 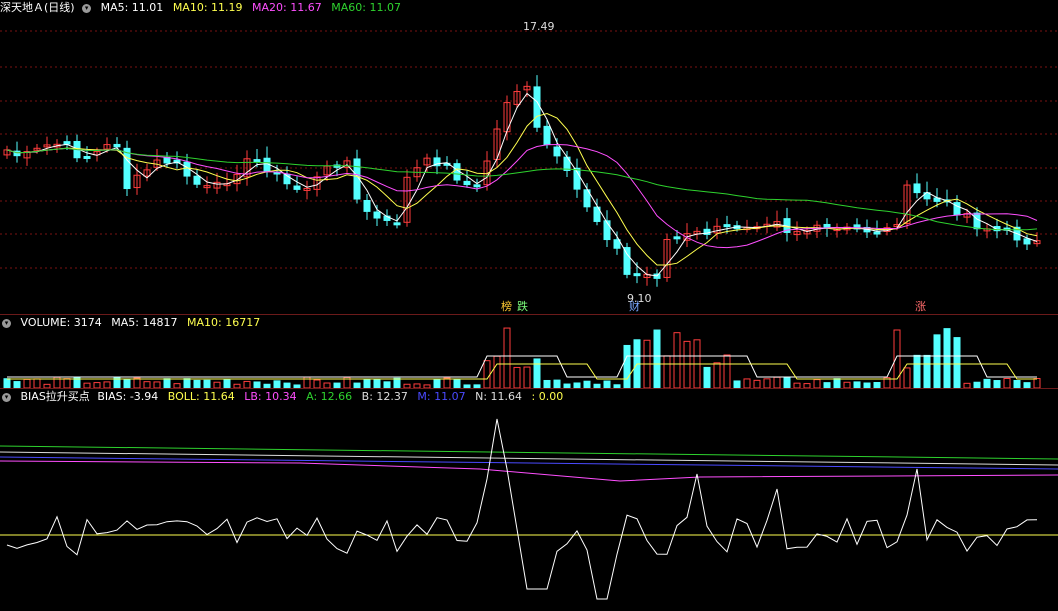 What do you see at coordinates (529, 452) in the screenshot?
I see `a-line` at bounding box center [529, 452].